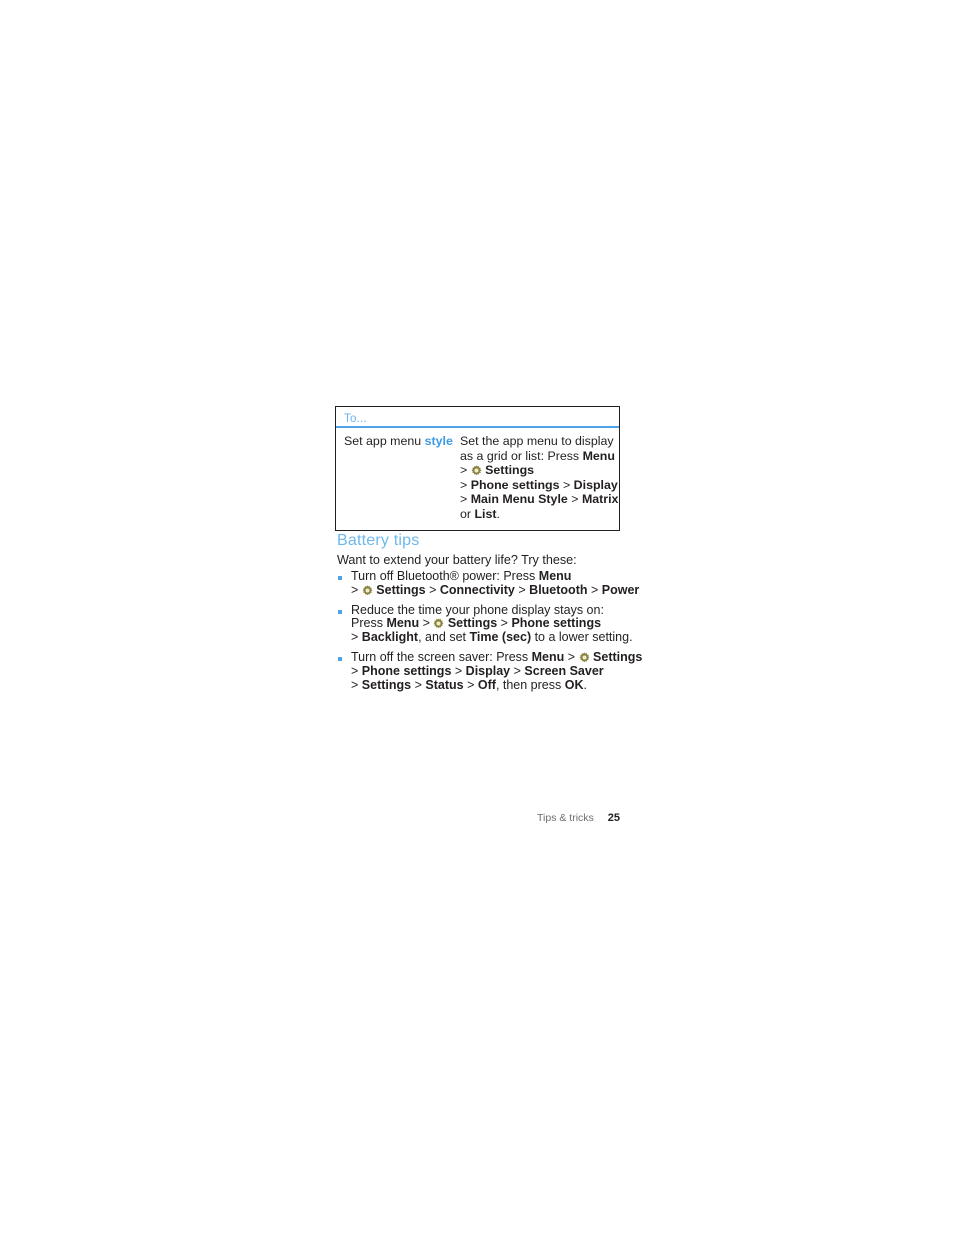 Image resolution: width=954 pixels, height=1235 pixels. What do you see at coordinates (548, 656) in the screenshot?
I see `bullet-3-bold-menu: Menu` at bounding box center [548, 656].